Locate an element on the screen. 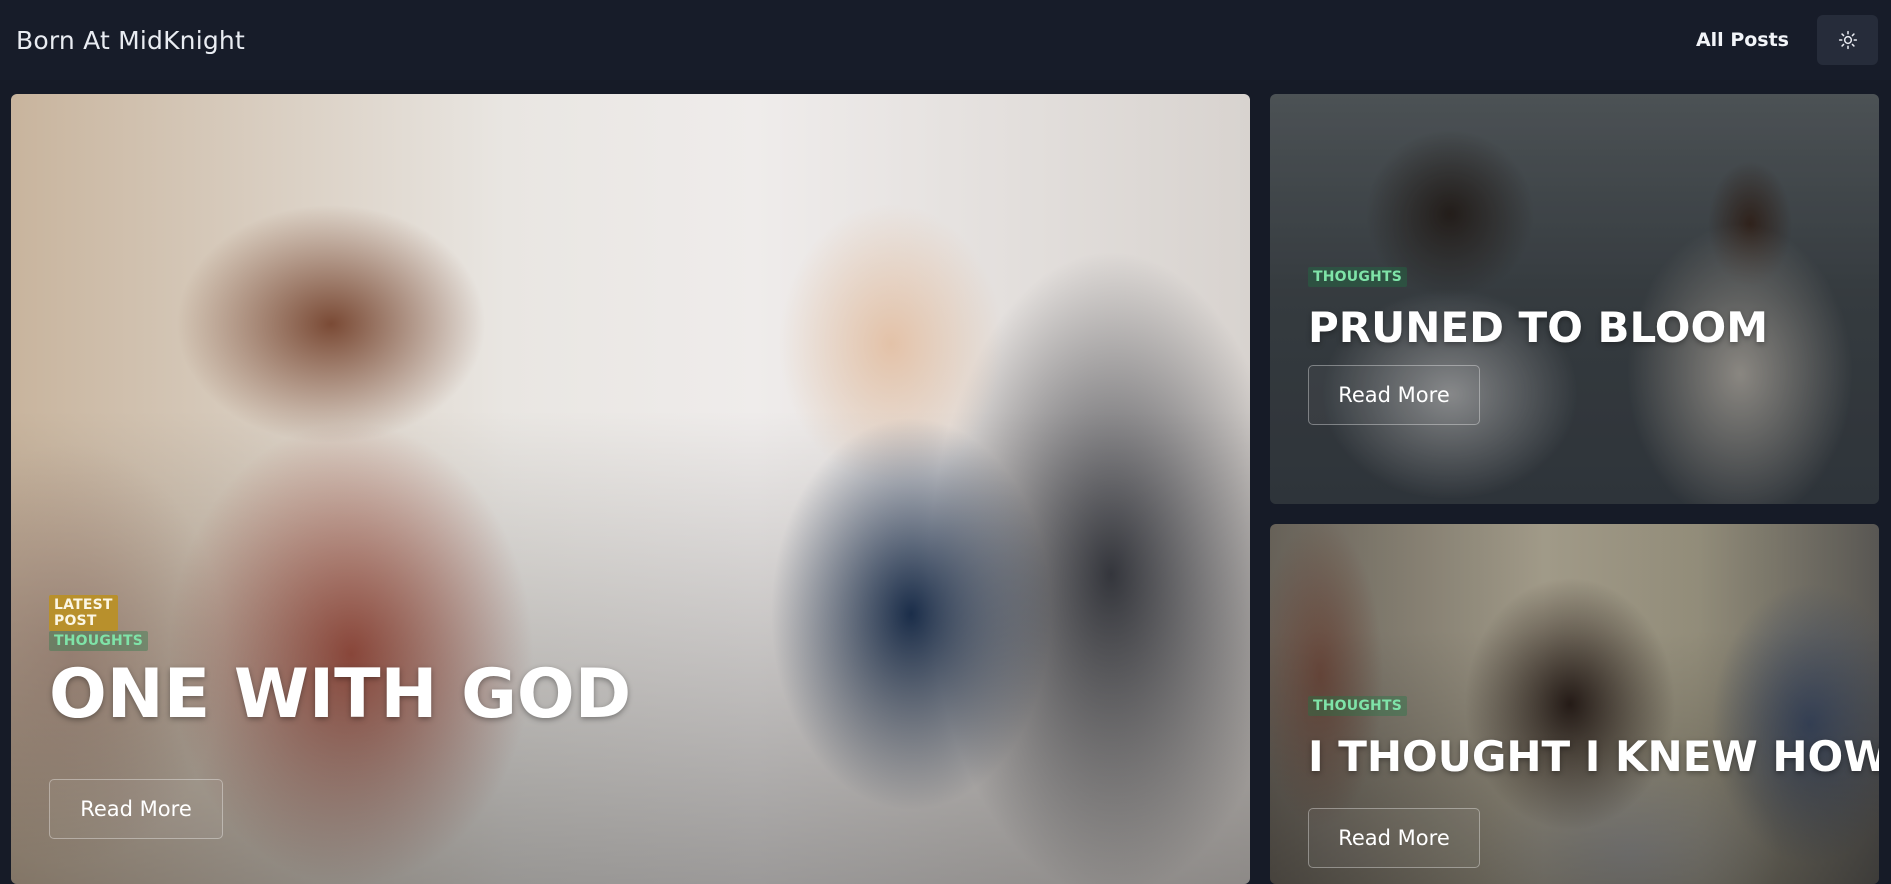 This screenshot has height=884, width=1891. site-brand: Born At MidKnight is located at coordinates (130, 40).